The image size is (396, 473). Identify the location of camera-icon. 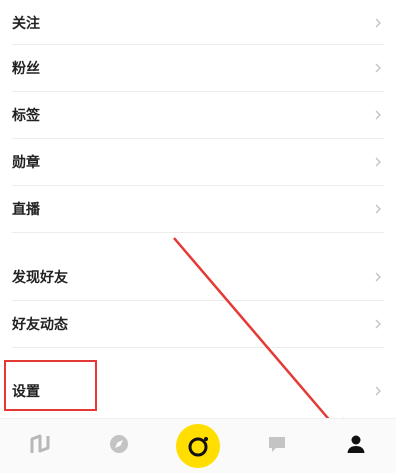
(197, 446).